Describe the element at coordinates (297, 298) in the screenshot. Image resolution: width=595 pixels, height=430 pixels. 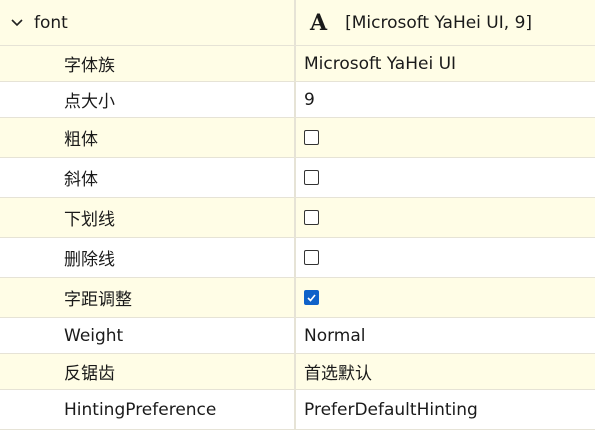
I see `property-row-kerning: 字距调整` at that location.